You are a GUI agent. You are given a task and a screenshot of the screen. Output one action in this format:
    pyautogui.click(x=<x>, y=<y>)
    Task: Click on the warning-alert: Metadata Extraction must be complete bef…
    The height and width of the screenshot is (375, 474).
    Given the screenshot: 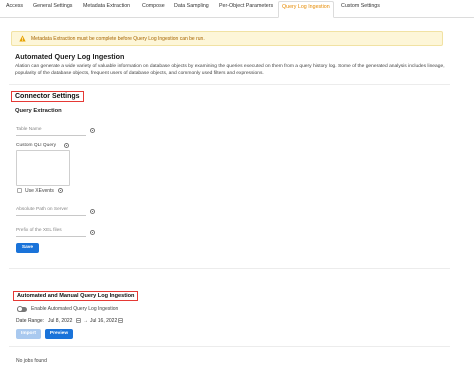 What is the action you would take?
    pyautogui.click(x=227, y=38)
    